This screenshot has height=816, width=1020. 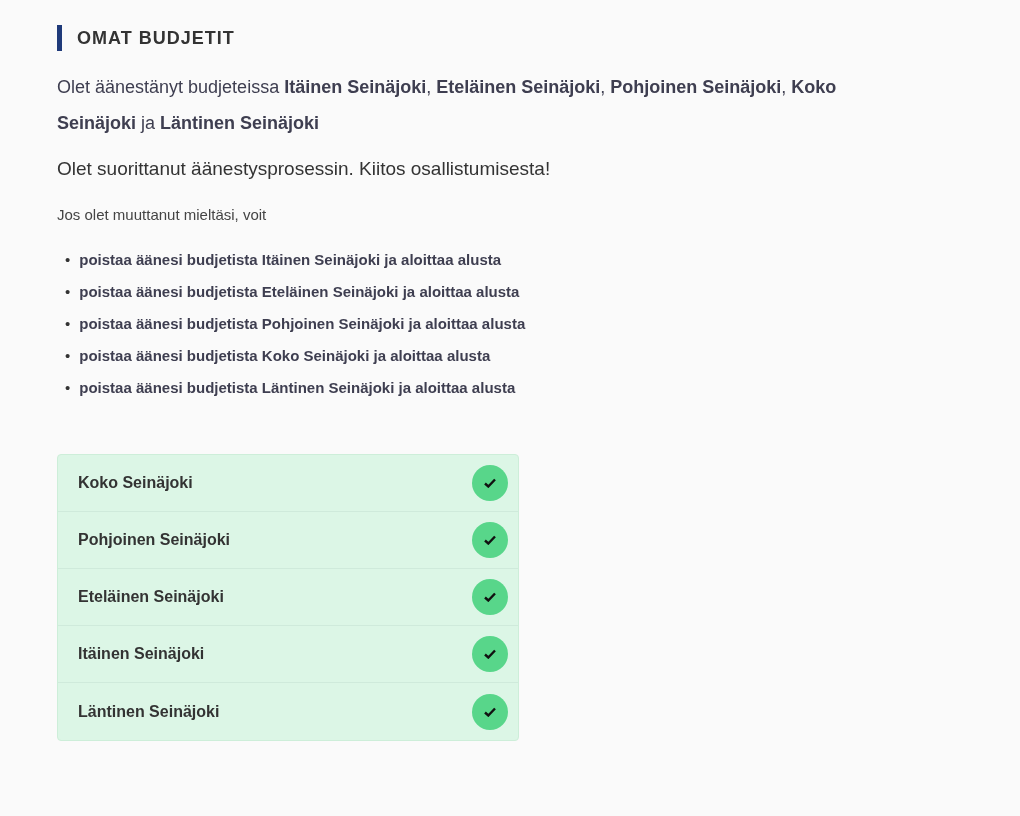 What do you see at coordinates (285, 356) in the screenshot?
I see `remove-vote-link: poistaa äänesi budjetista Koko Seinäjoki ja aloittaa alusta` at bounding box center [285, 356].